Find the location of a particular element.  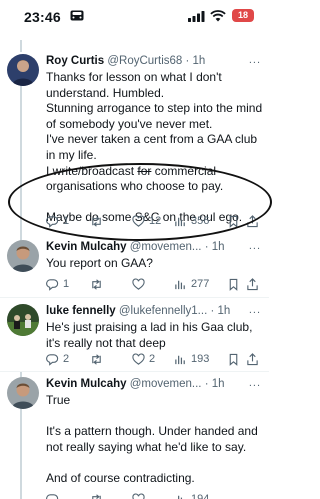

like-count: 12 is located at coordinates (155, 221).